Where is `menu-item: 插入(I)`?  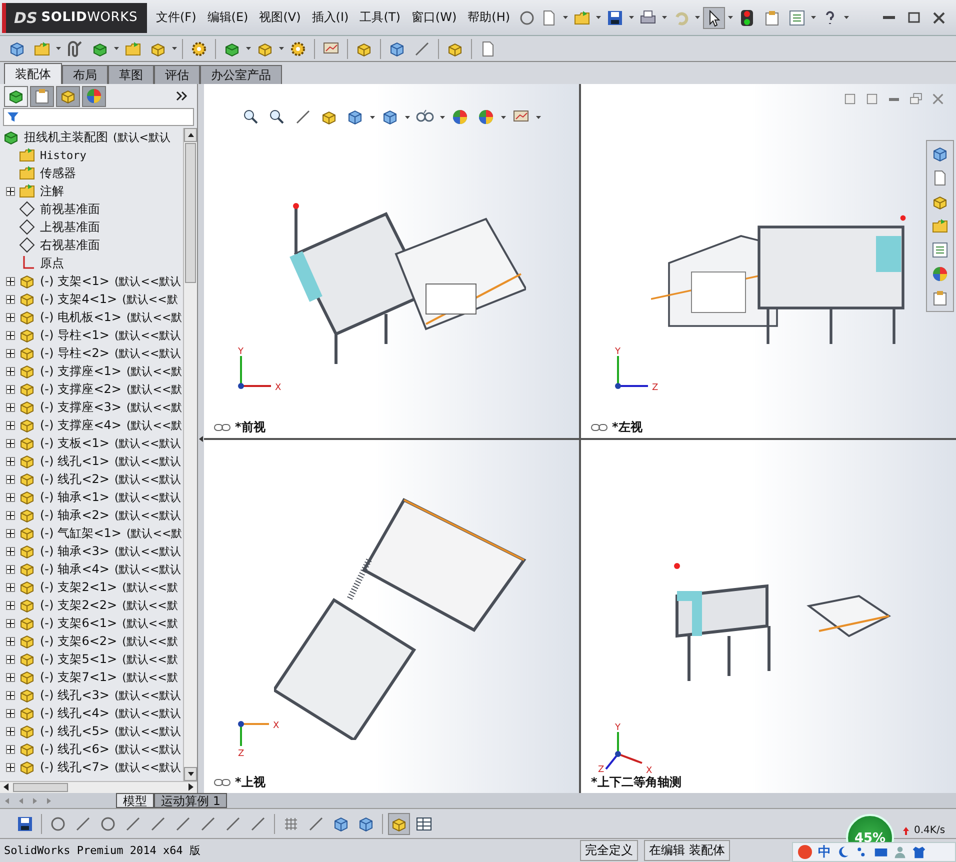
menu-item: 插入(I) is located at coordinates (330, 17).